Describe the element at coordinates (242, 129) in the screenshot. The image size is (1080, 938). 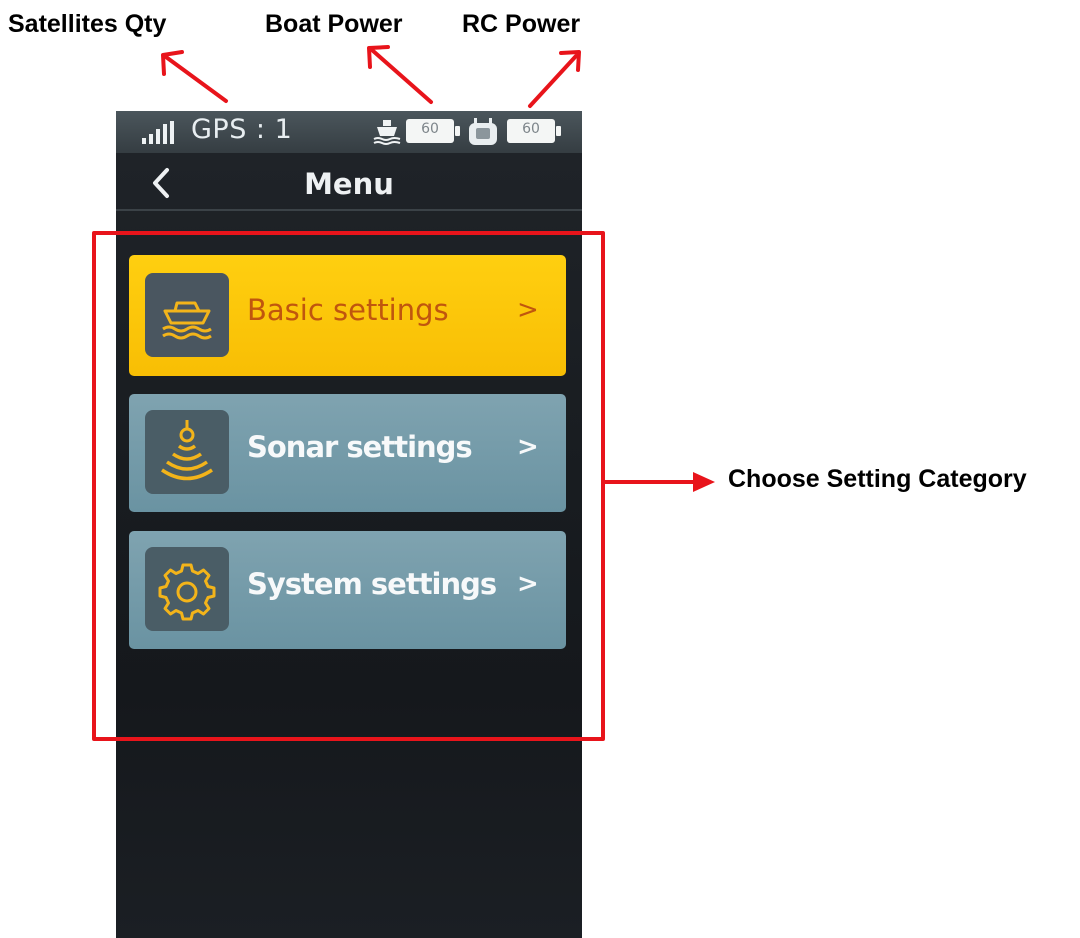
I see `gps-satellite-count: GPS : 1` at that location.